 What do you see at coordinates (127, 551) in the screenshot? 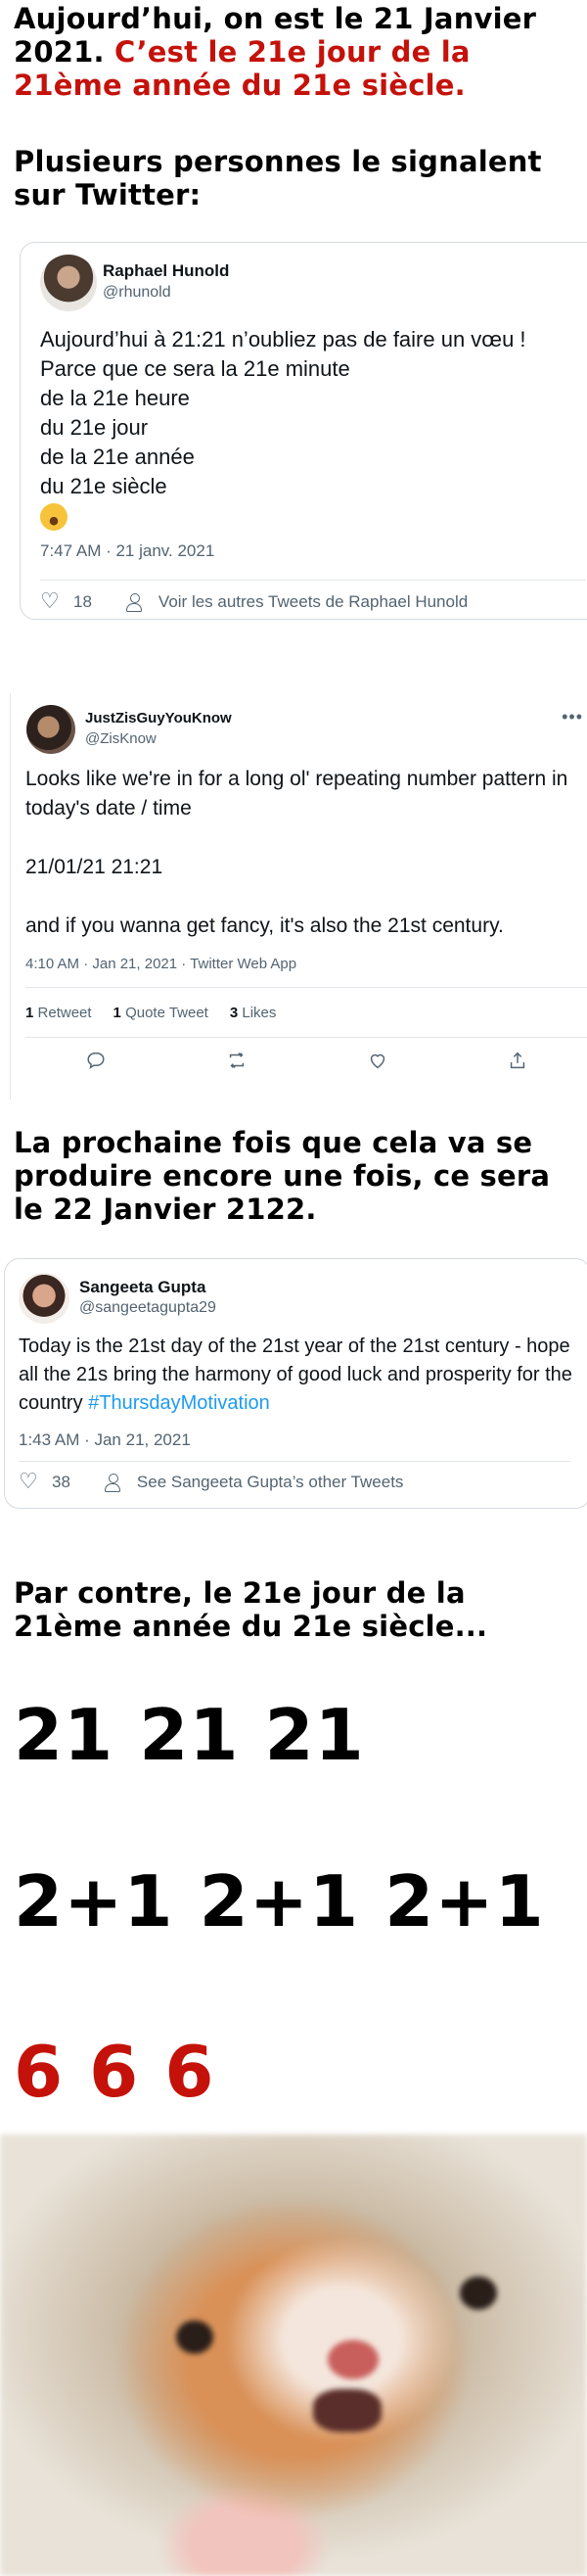
I see `tweet-timestamp: 7:47 AM · 21 janv. 2021` at bounding box center [127, 551].